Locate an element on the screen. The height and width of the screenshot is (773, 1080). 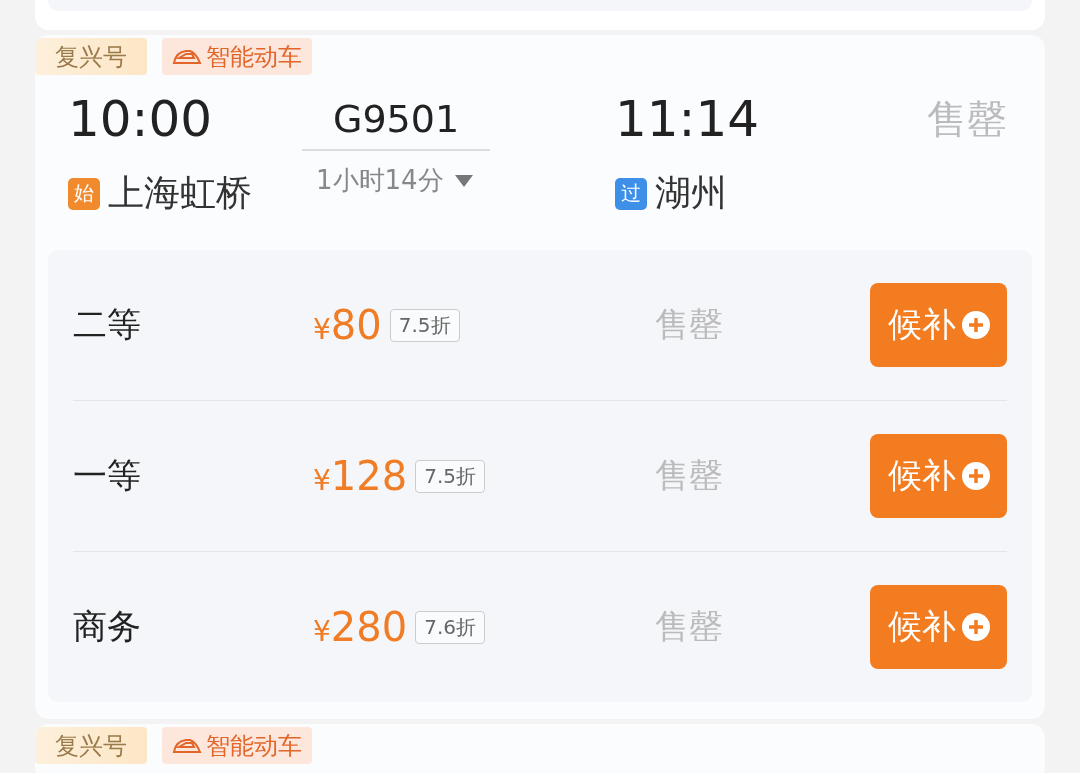
train-number: G9501 is located at coordinates (396, 120).